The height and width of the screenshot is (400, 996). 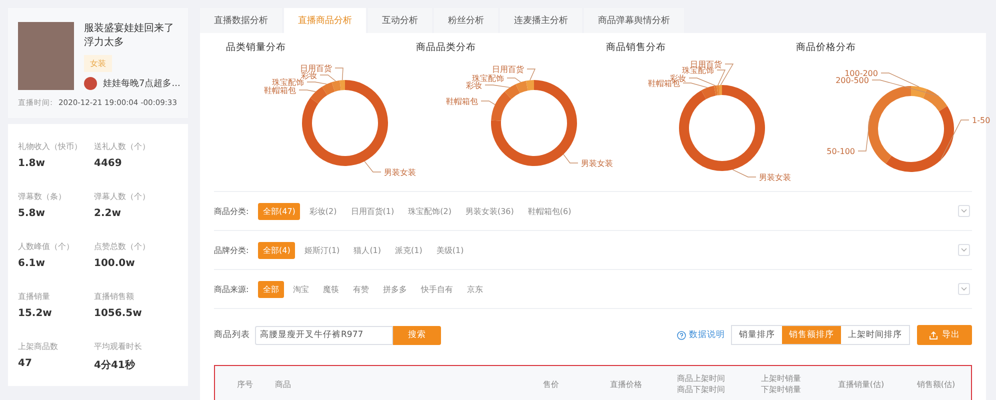 I want to click on filter-option: 全部, so click(x=271, y=289).